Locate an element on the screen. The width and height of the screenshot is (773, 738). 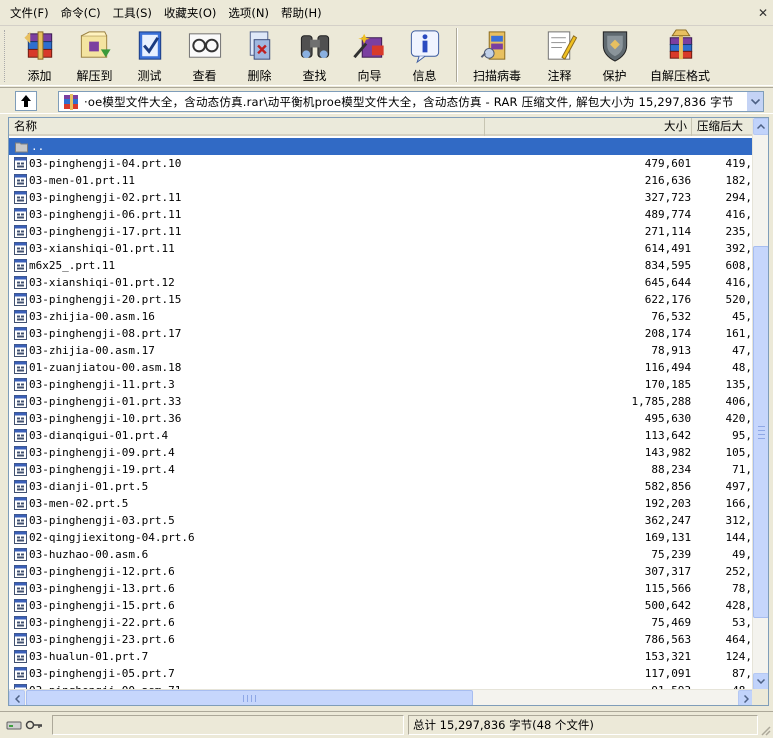
virus-scan-button: 扫描病毒 is located at coordinates (497, 55).